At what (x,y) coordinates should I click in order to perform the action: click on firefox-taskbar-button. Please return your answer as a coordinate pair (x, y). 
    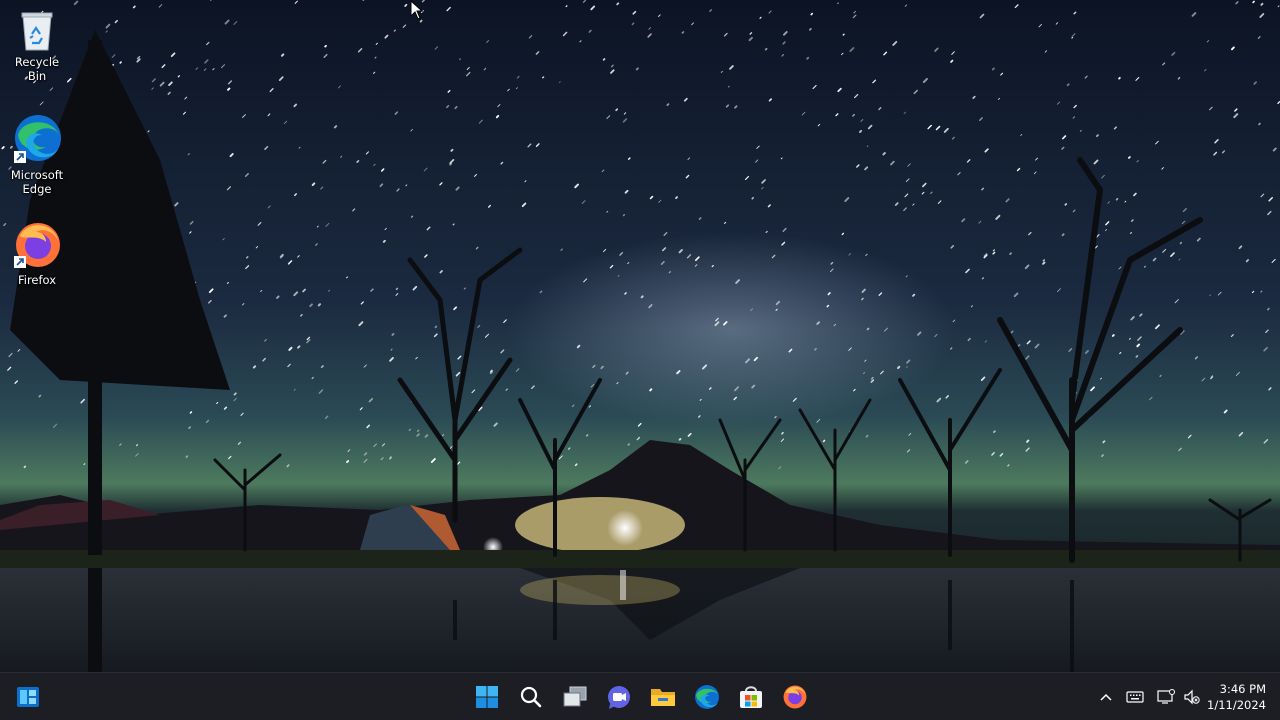
    Looking at the image, I should click on (795, 697).